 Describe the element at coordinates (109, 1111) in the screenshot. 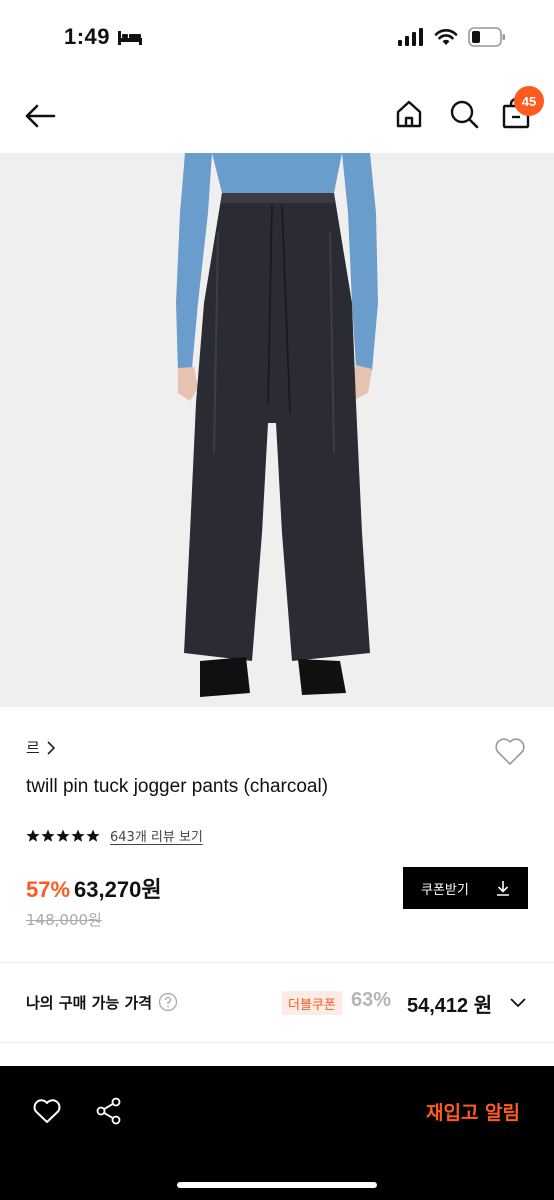

I see `share-icon` at that location.